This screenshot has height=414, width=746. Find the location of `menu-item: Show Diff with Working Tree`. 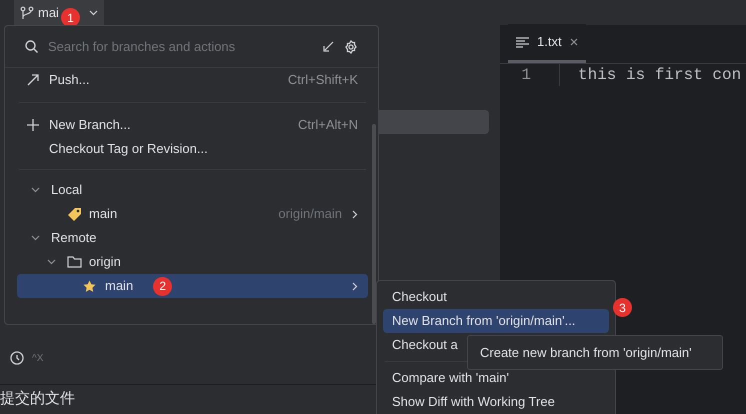

menu-item: Show Diff with Working Tree is located at coordinates (496, 402).